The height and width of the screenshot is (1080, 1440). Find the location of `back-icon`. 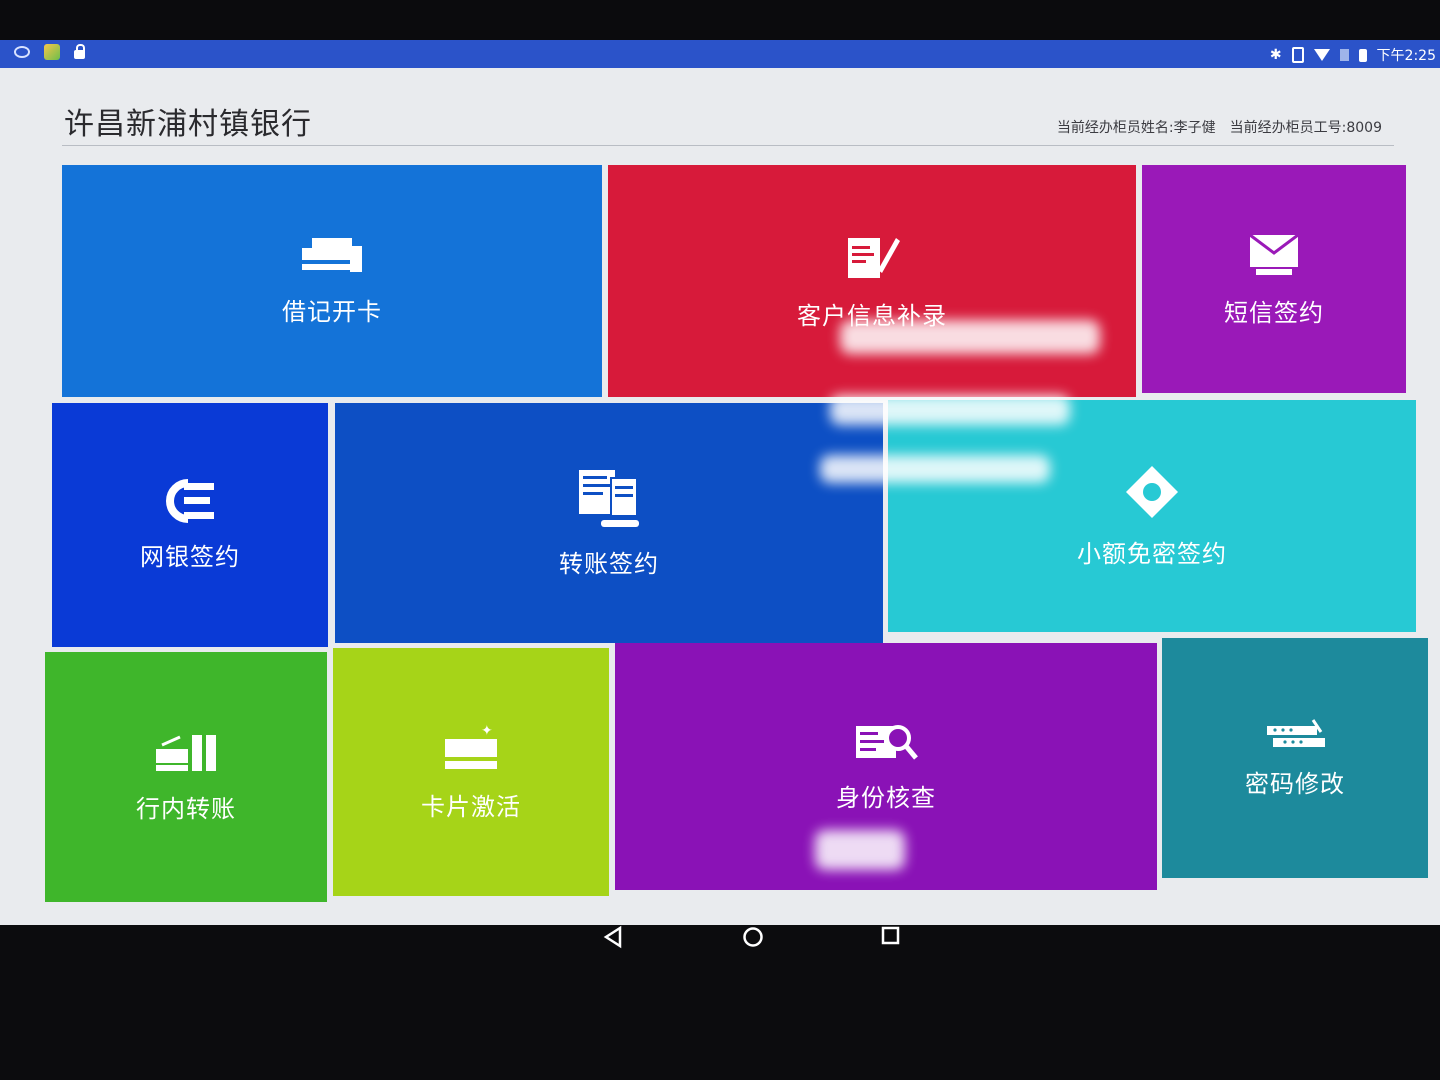

back-icon is located at coordinates (612, 937).